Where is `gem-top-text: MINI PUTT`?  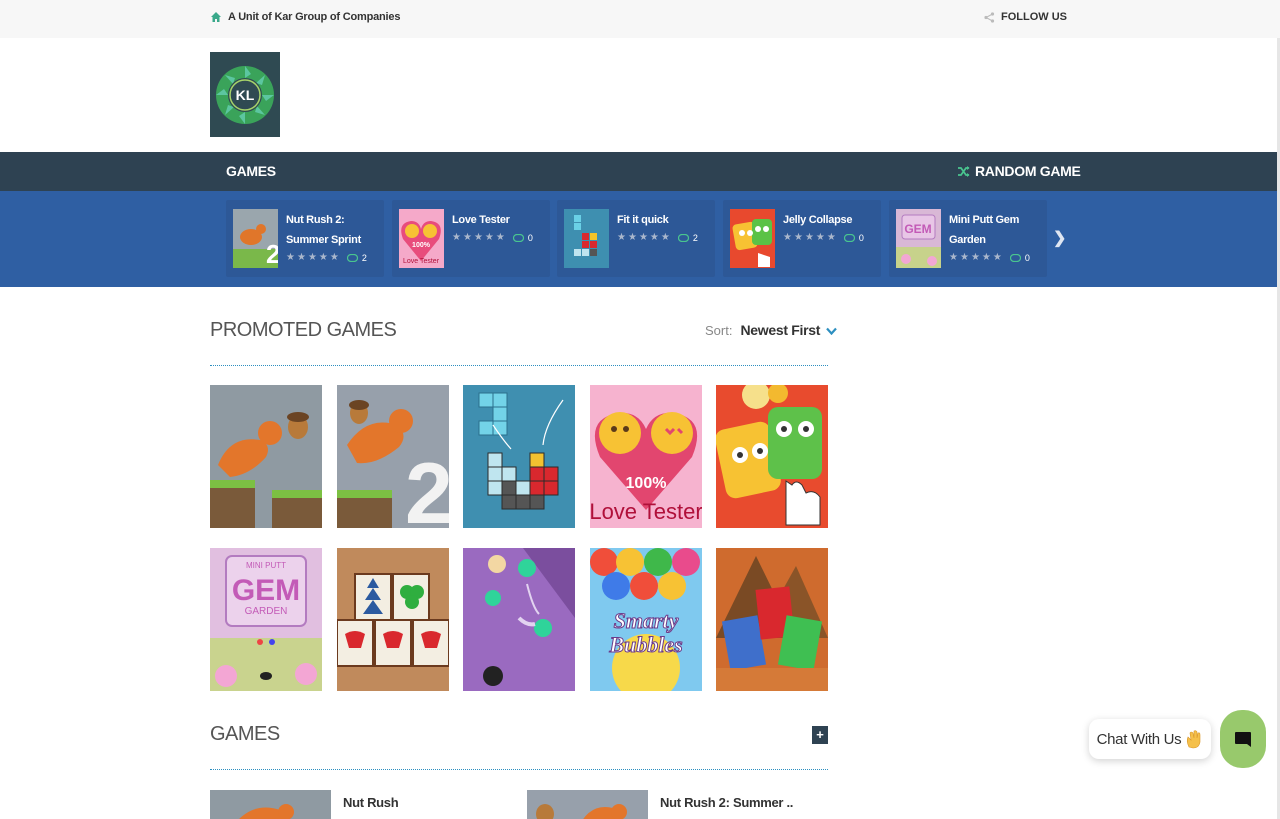
gem-top-text: MINI PUTT is located at coordinates (266, 565).